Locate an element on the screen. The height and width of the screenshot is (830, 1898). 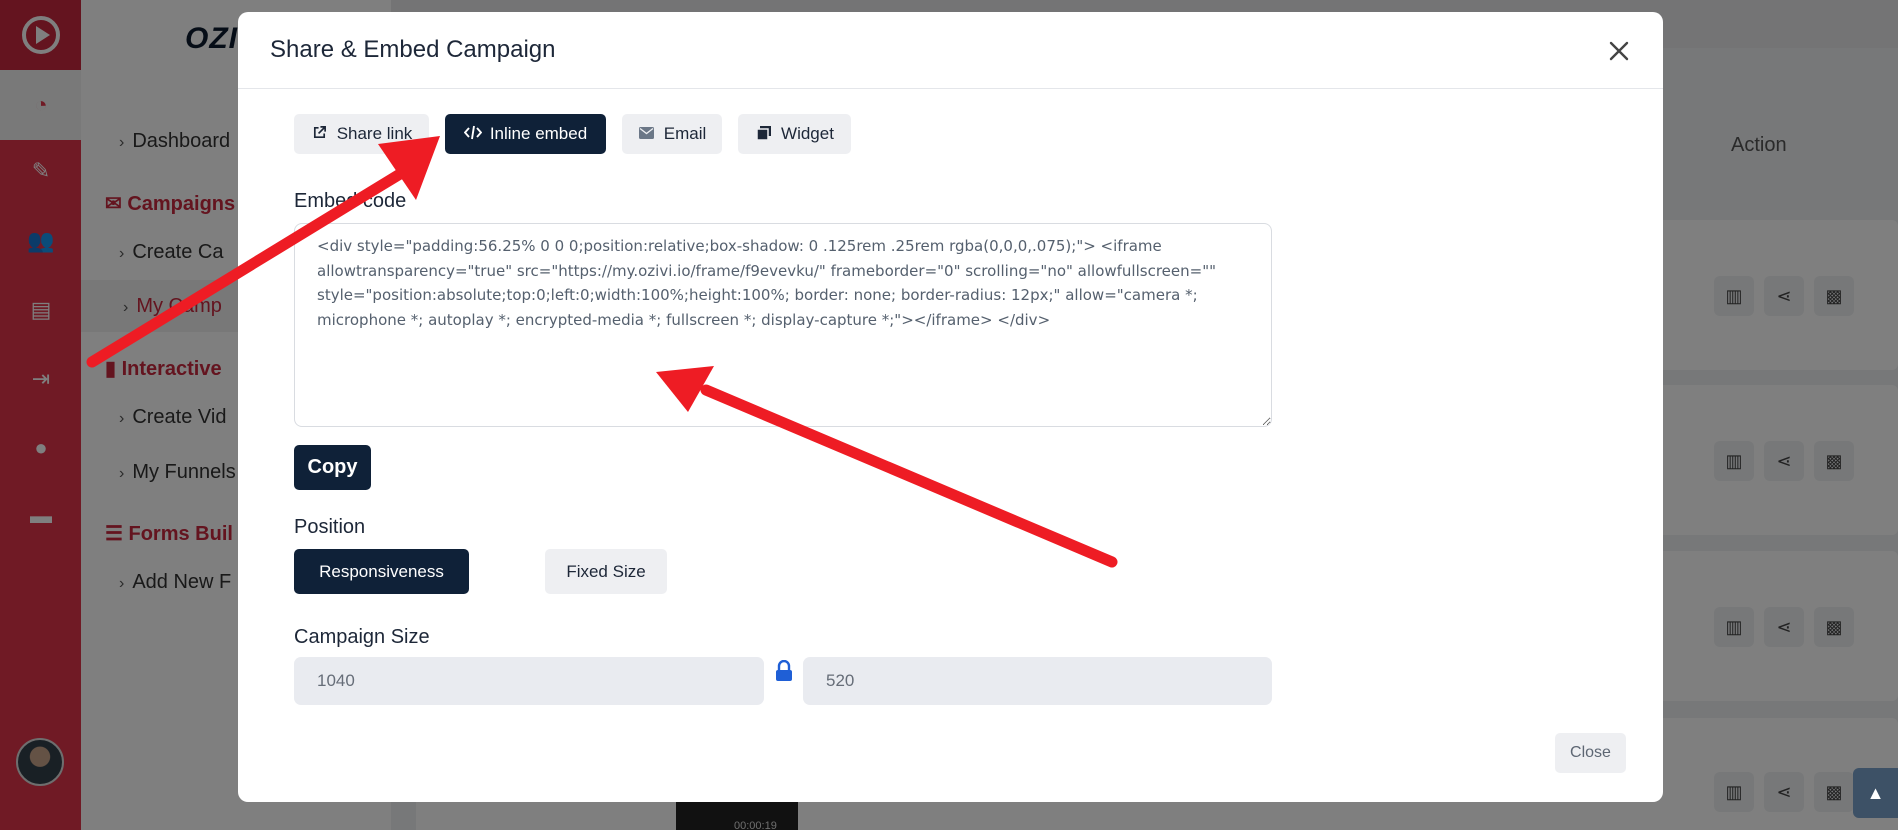
modal-header: Share & Embed Campaign is located at coordinates (950, 50).